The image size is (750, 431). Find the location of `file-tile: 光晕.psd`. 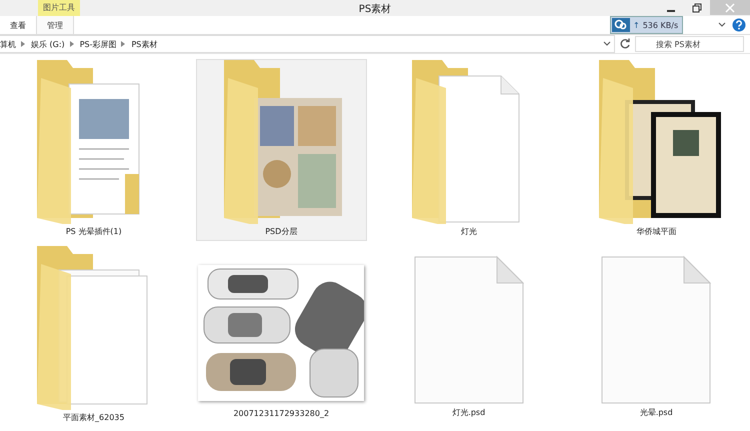

file-tile: 光晕.psd is located at coordinates (656, 332).